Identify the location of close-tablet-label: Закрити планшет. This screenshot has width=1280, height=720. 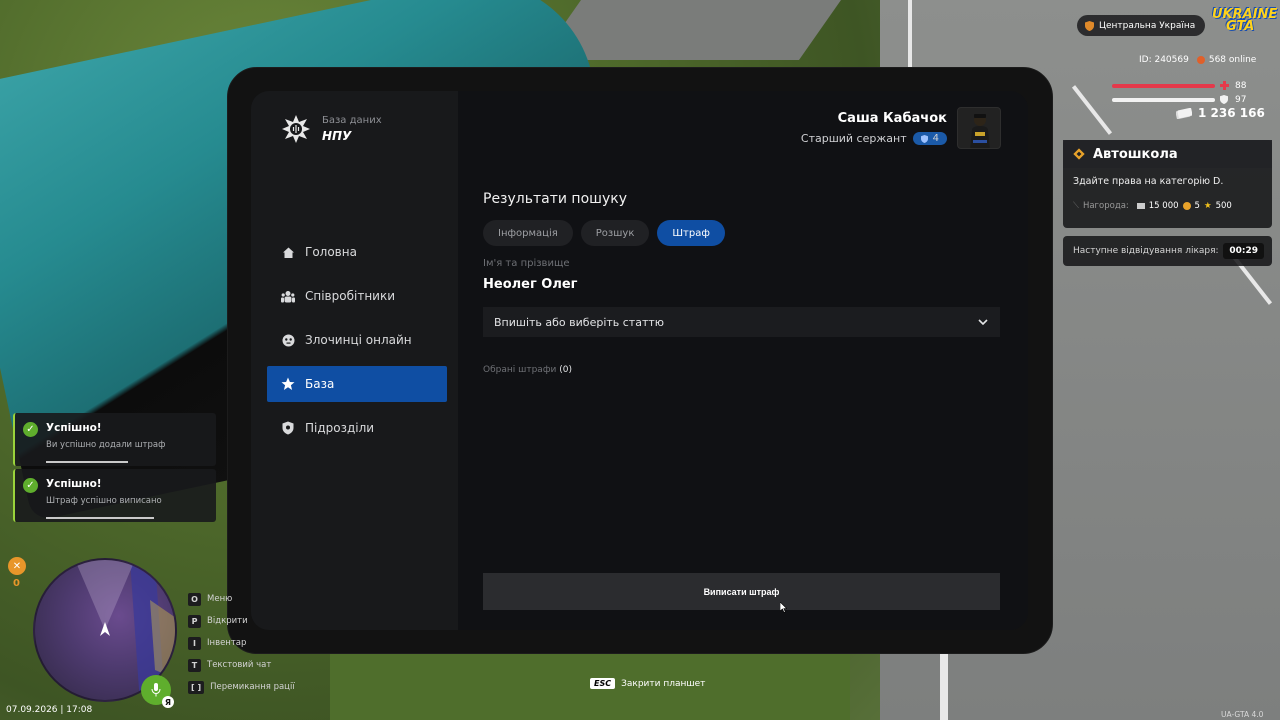
(663, 683).